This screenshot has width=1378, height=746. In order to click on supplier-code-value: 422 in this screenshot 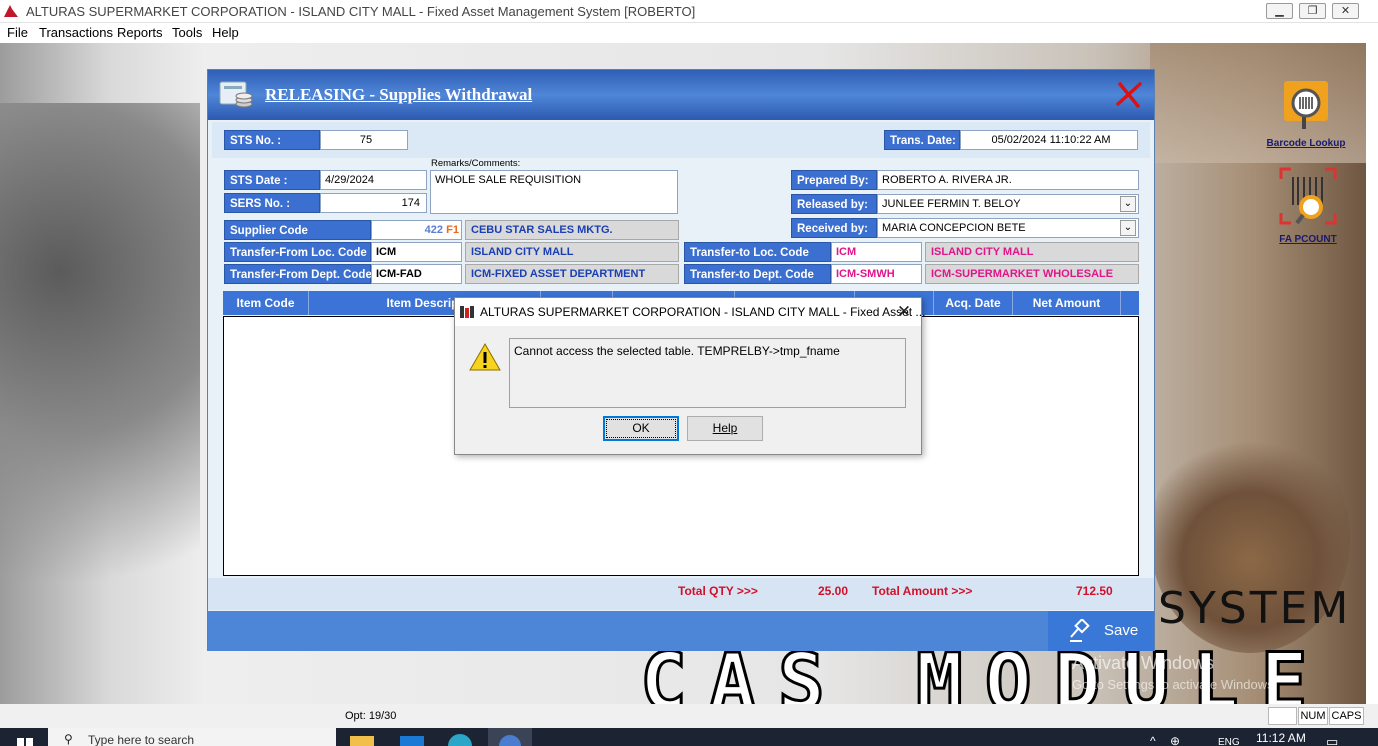, I will do `click(433, 230)`.